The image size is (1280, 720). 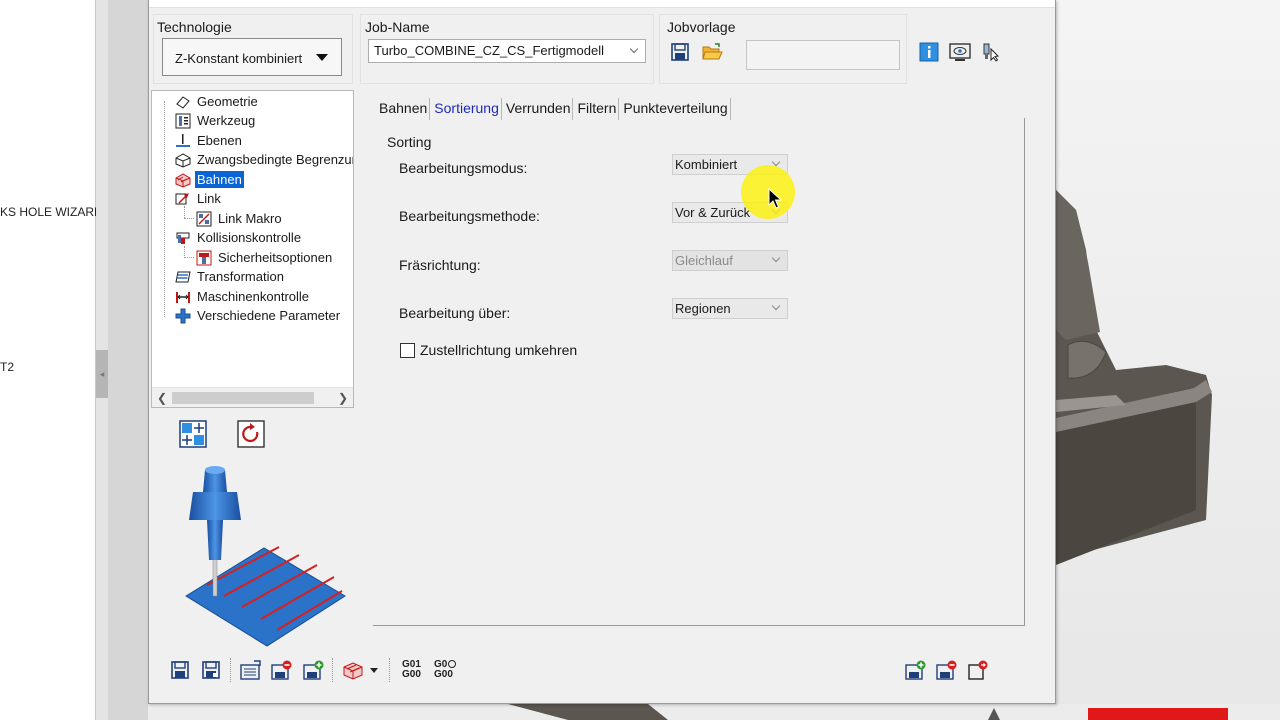 What do you see at coordinates (704, 260) in the screenshot?
I see `dropdown-value: Gleichlauf` at bounding box center [704, 260].